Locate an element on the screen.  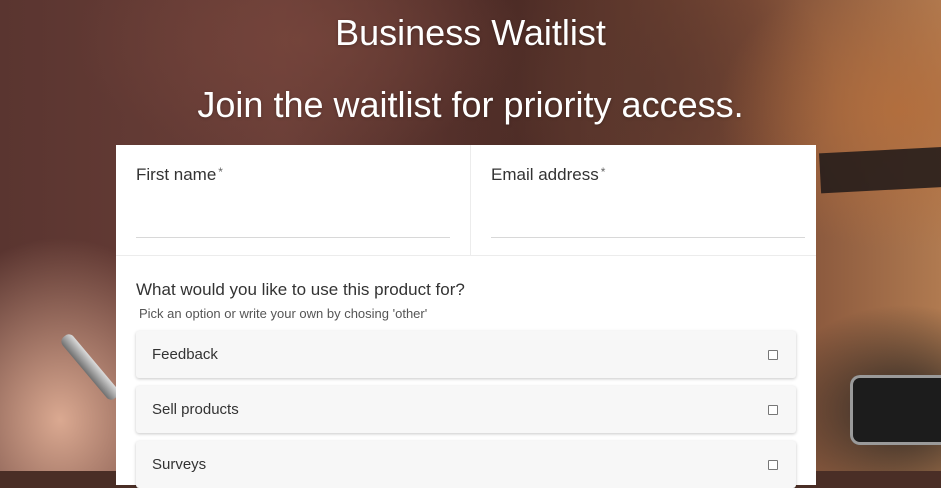
option-label: Surveys is located at coordinates (179, 464).